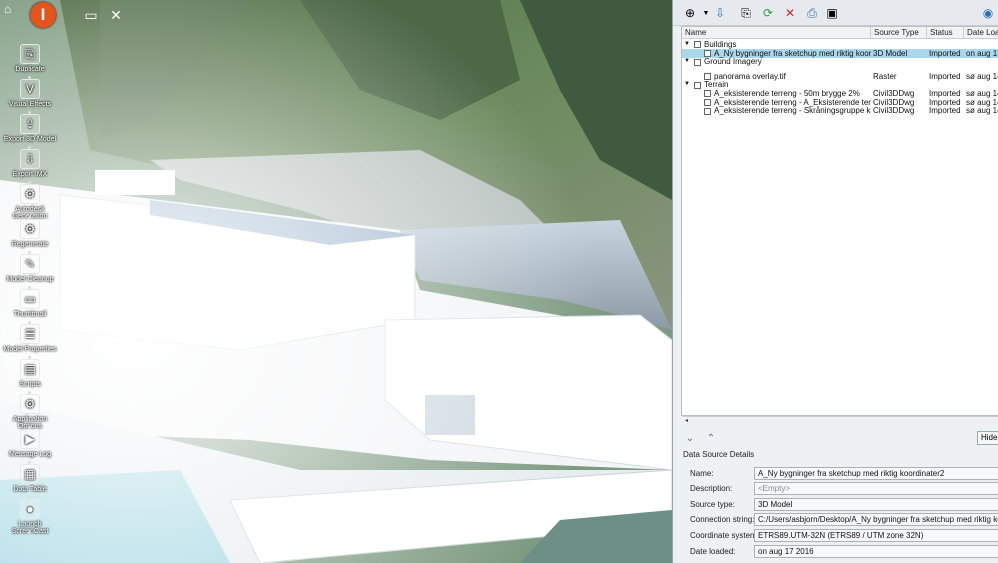 This screenshot has height=563, width=998. What do you see at coordinates (981, 33) in the screenshot?
I see `column-header-date-loaded: Date Load` at bounding box center [981, 33].